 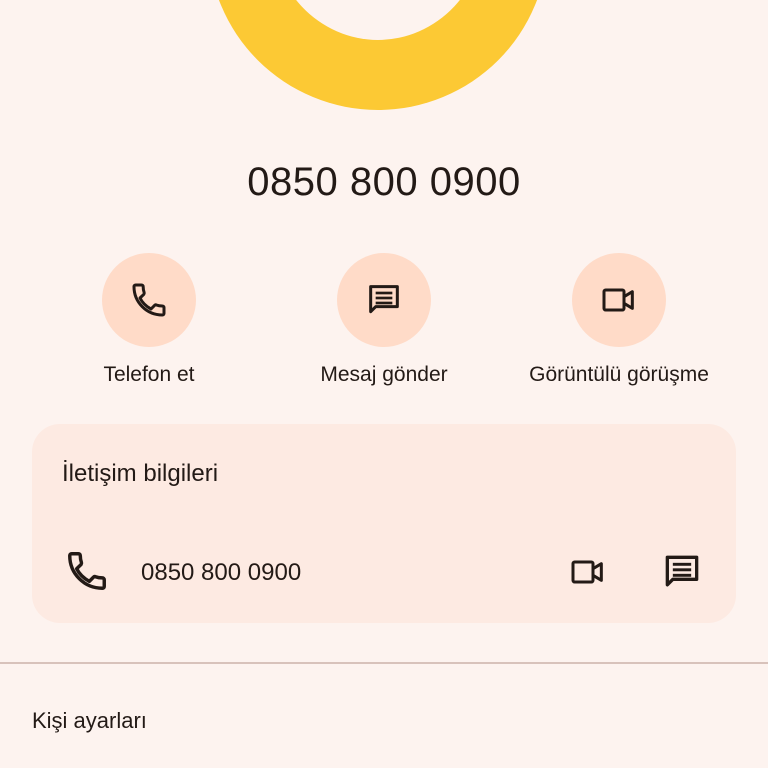 I want to click on contact-info-phone-number: 0850 800 0900, so click(x=221, y=573).